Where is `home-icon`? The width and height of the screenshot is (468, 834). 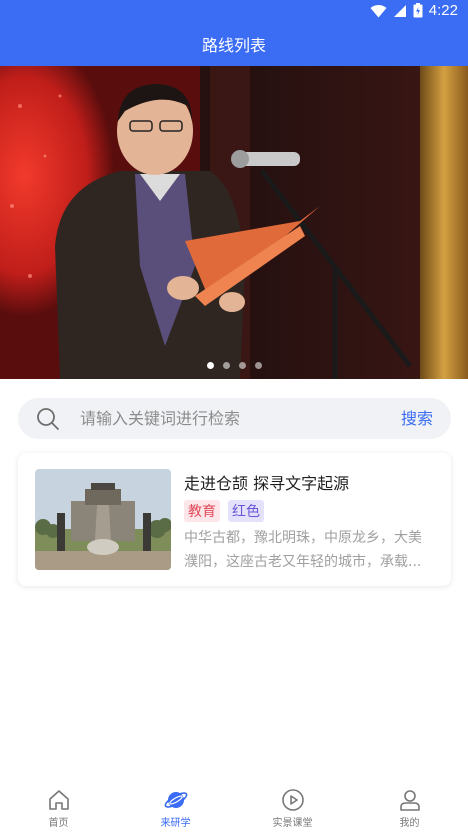
home-icon is located at coordinates (58, 800).